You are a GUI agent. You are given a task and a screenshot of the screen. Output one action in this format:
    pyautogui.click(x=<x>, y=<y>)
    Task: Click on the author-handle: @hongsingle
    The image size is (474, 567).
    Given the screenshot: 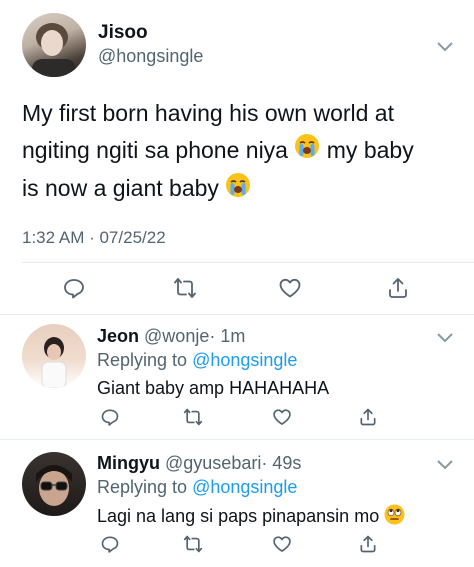 What is the action you would take?
    pyautogui.click(x=150, y=56)
    